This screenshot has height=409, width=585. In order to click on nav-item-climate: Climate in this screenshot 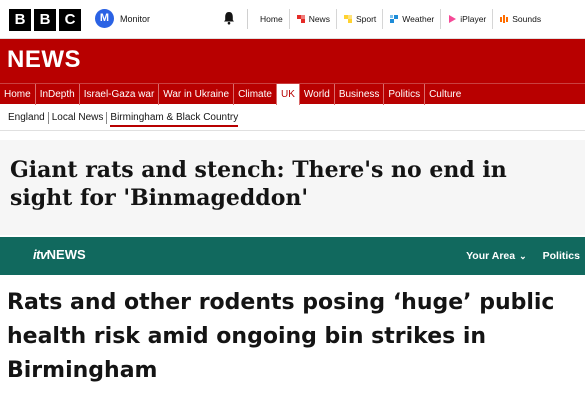, I will do `click(255, 94)`.